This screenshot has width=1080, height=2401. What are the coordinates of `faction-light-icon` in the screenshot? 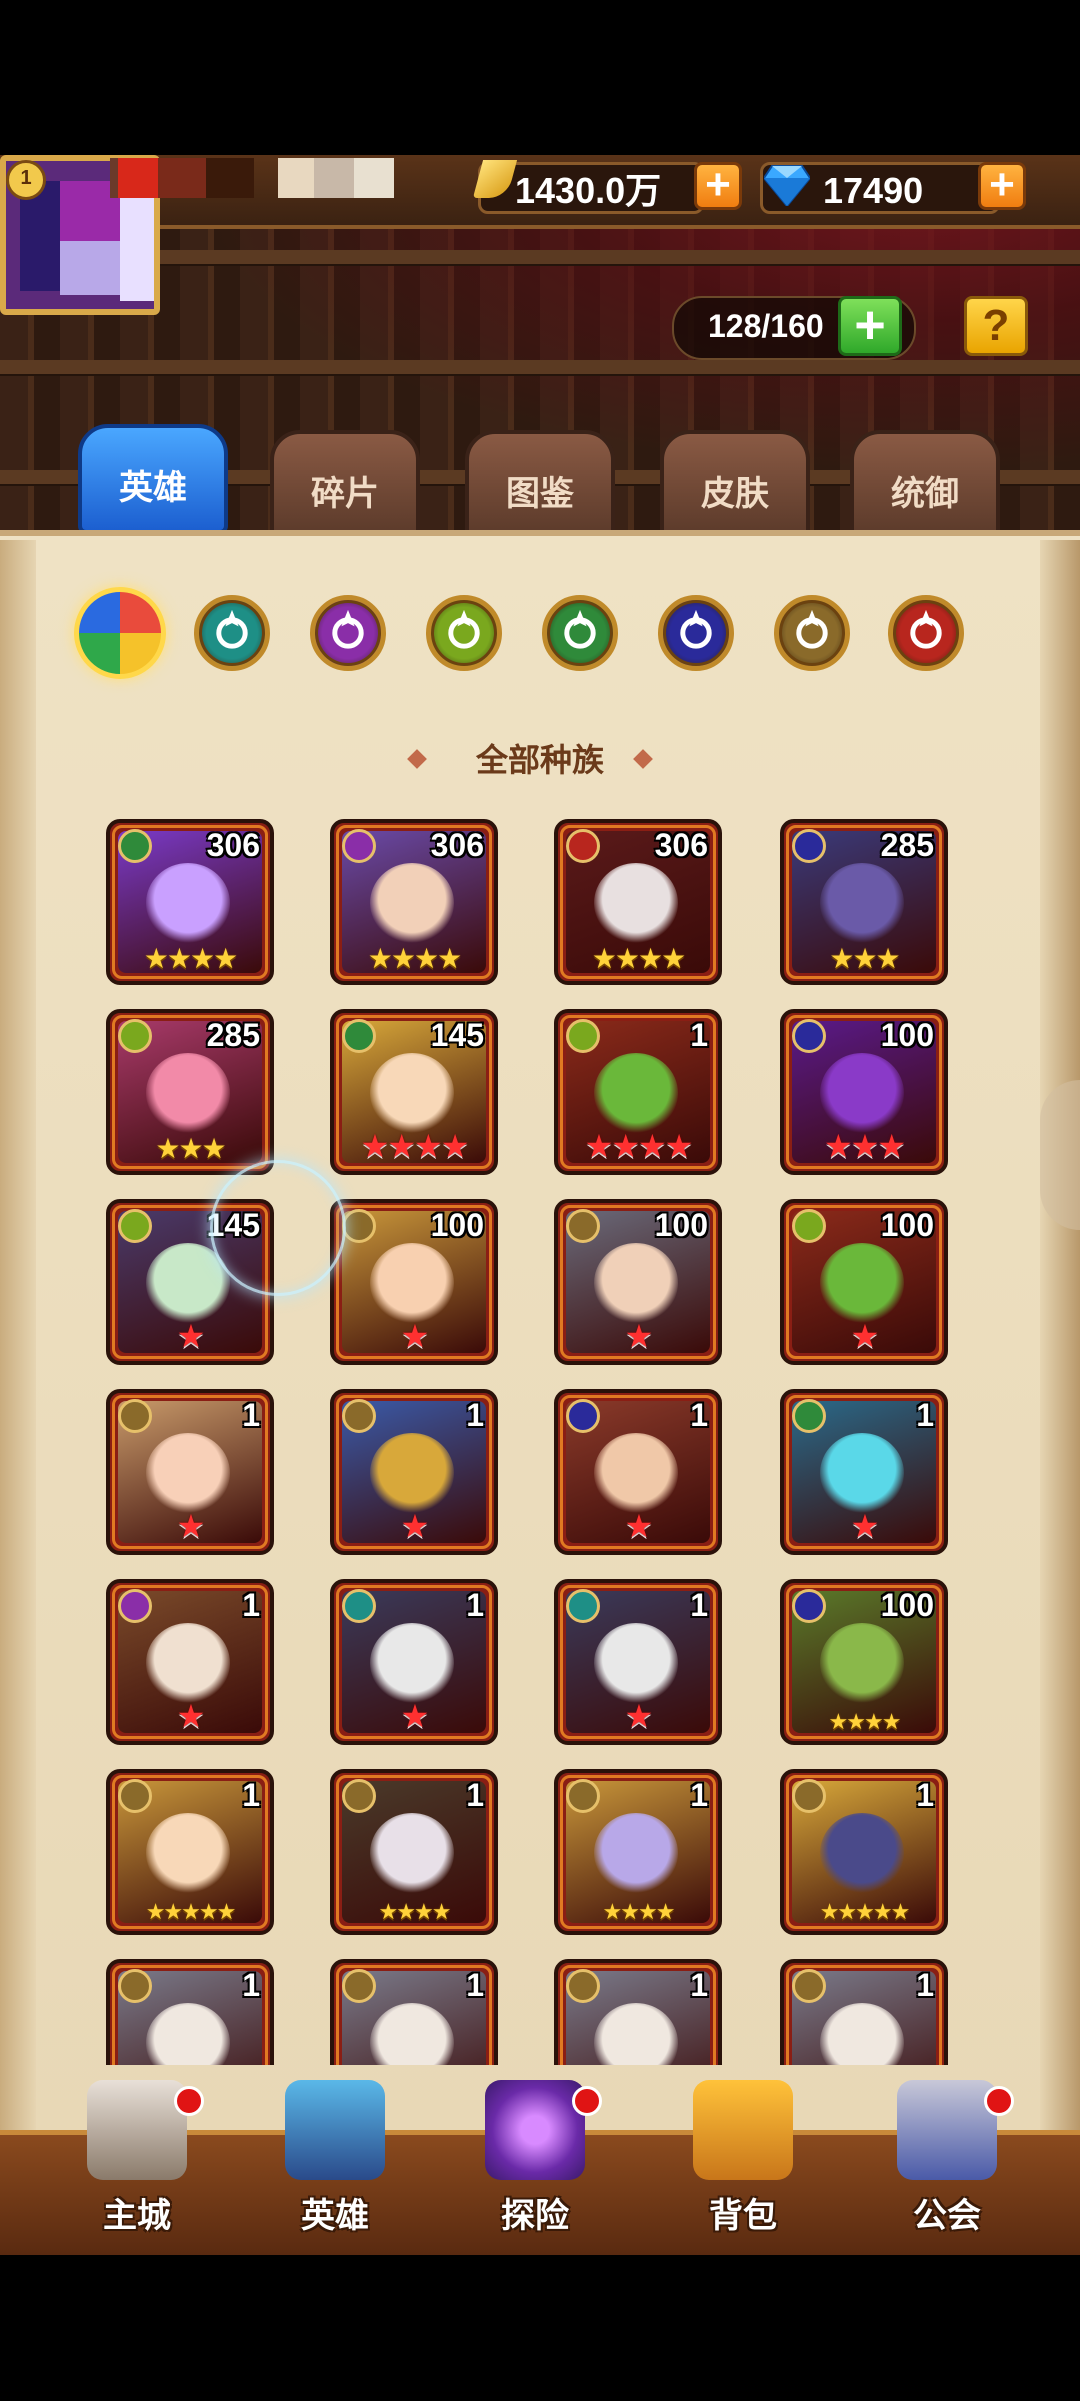 It's located at (812, 629).